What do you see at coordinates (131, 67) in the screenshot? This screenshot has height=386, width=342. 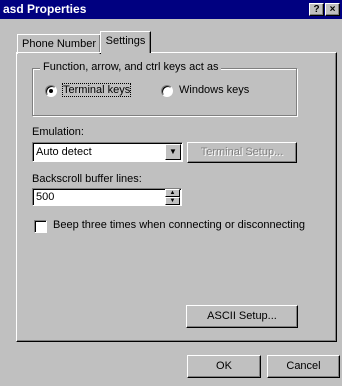 I see `keys-group-label: Function, arrow, and ctrl keys act as` at bounding box center [131, 67].